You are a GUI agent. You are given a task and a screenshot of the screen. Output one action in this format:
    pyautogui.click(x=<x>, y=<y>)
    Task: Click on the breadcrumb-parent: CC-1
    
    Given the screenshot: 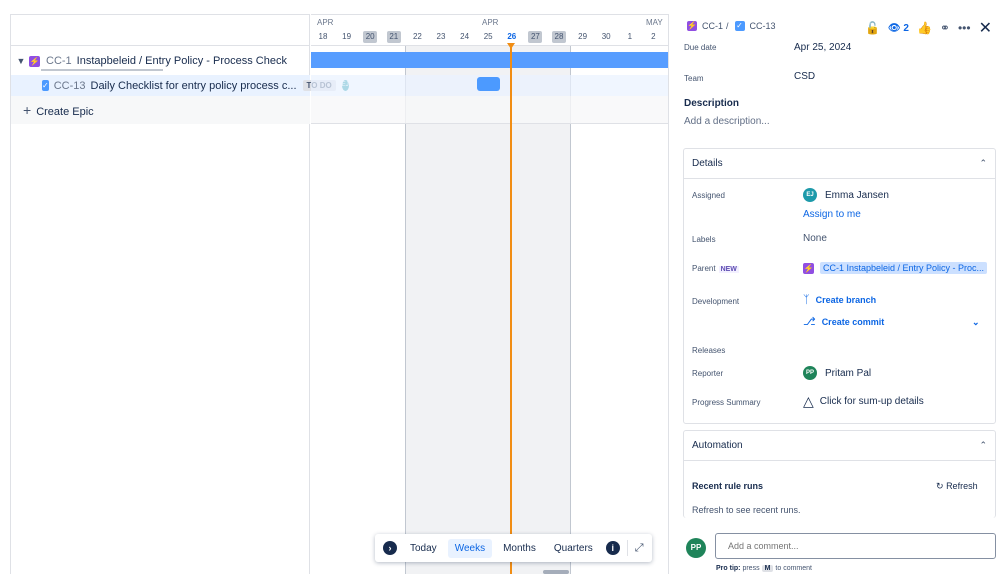 What is the action you would take?
    pyautogui.click(x=712, y=26)
    